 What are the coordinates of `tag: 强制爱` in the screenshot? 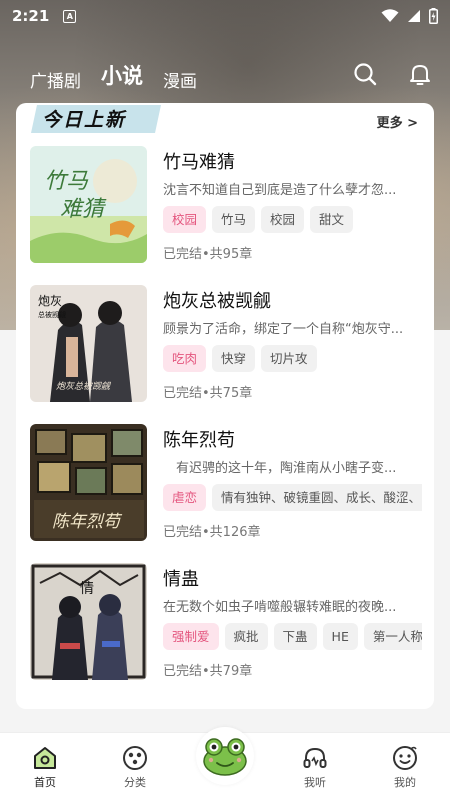 It's located at (191, 636).